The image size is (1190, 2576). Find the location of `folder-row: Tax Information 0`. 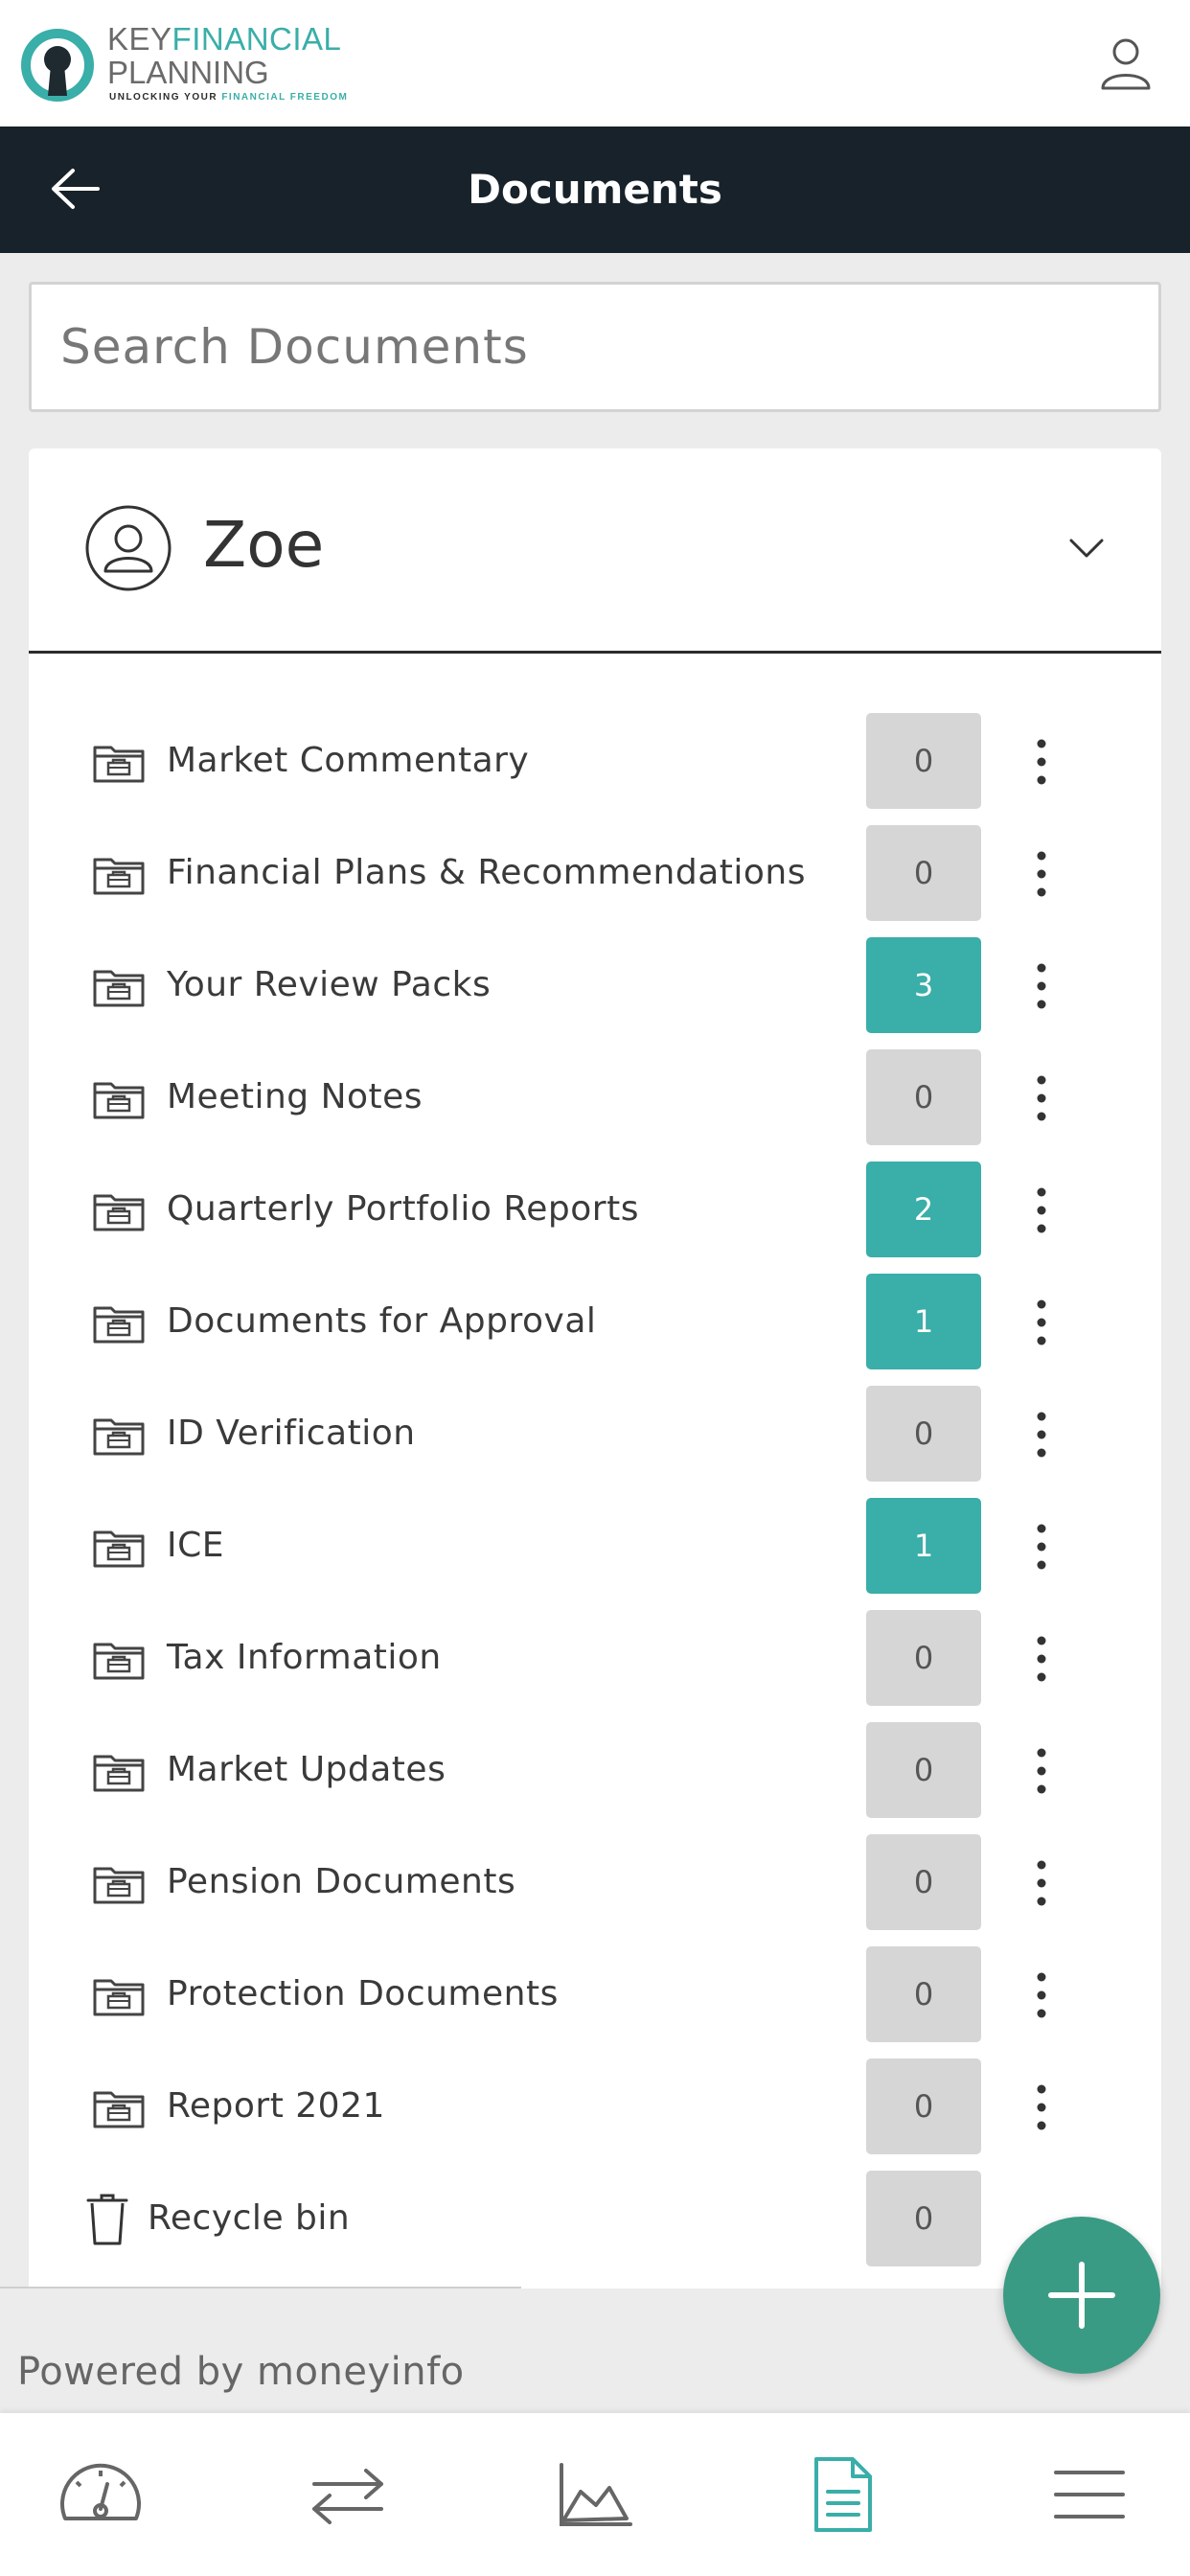

folder-row: Tax Information 0 is located at coordinates (595, 1658).